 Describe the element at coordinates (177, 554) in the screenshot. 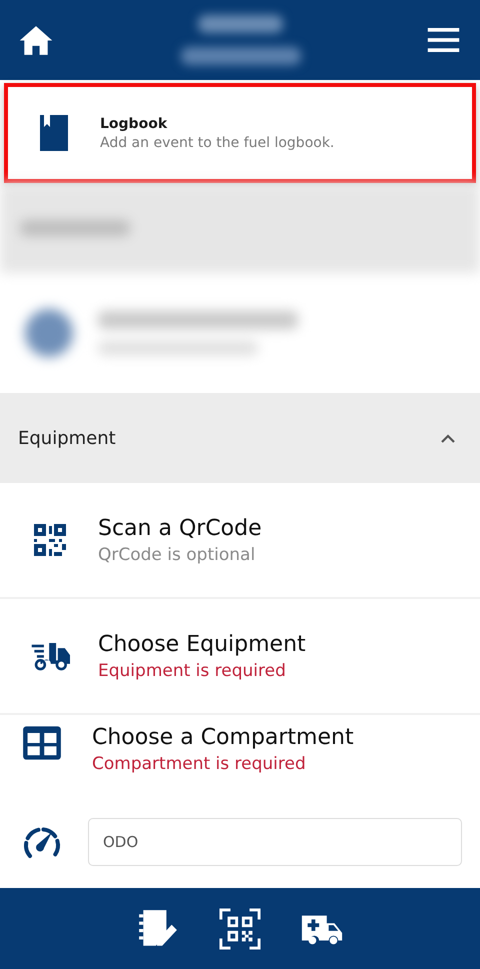

I see `item-hint: QrCode is optional` at that location.